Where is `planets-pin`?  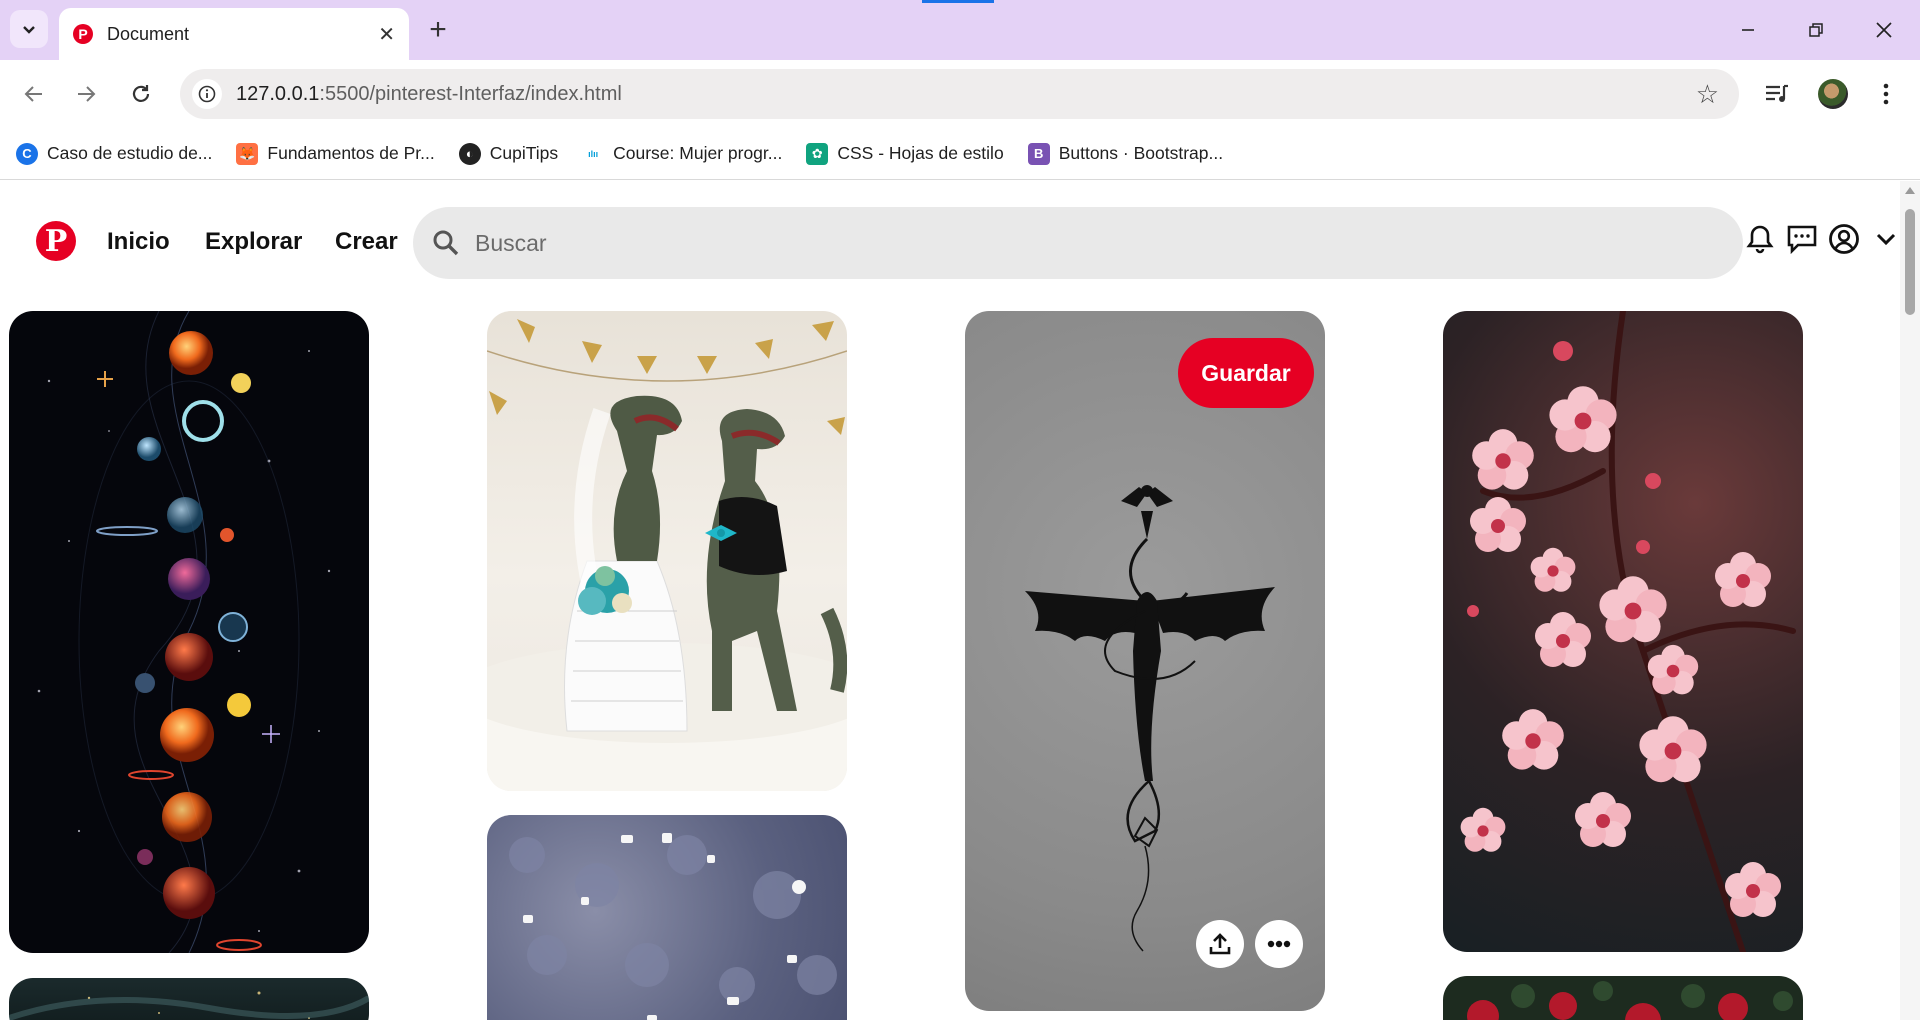 planets-pin is located at coordinates (189, 632).